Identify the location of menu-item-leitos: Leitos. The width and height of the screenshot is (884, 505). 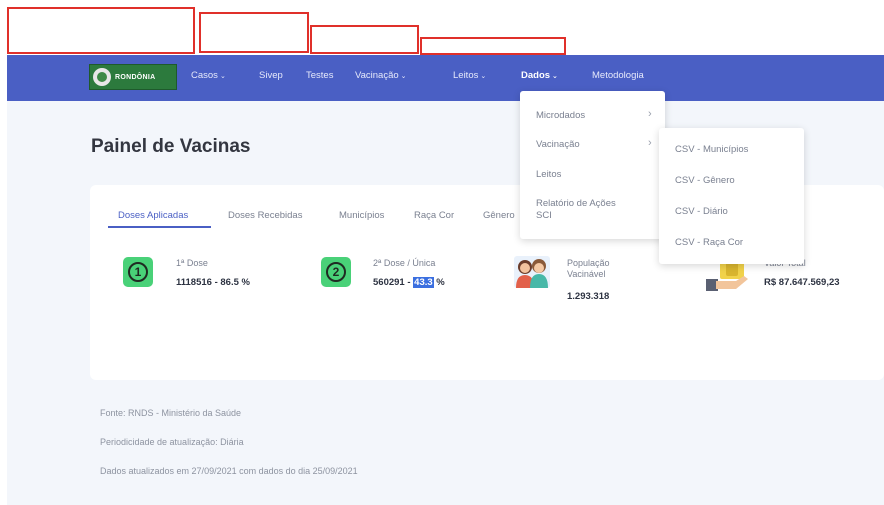
(548, 175).